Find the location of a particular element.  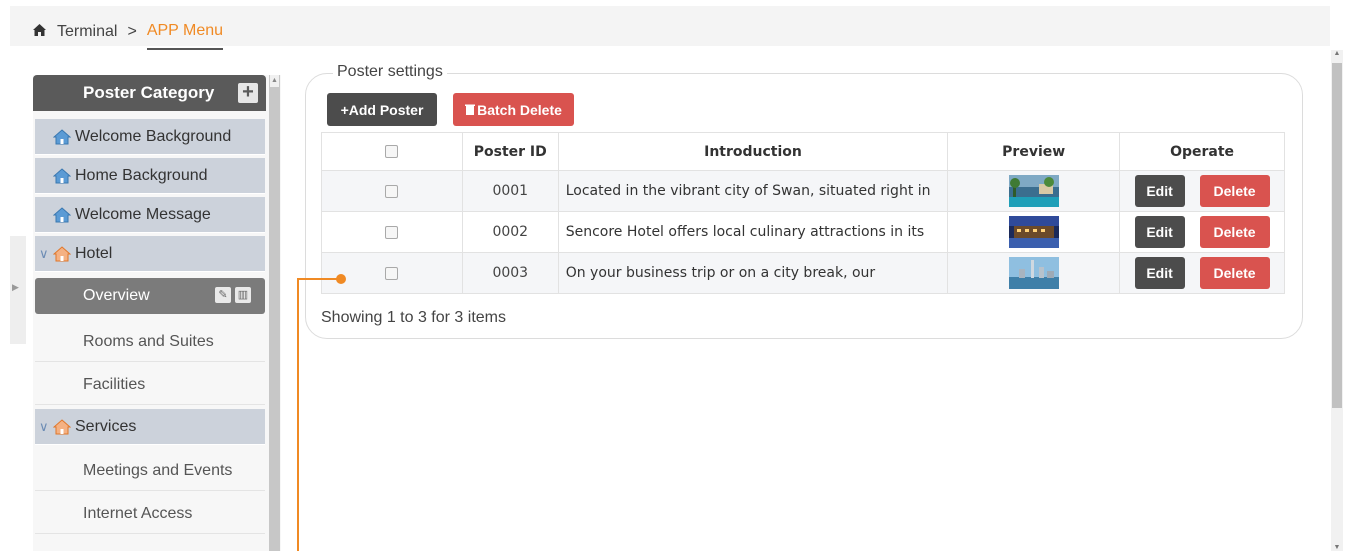

callout-dot is located at coordinates (341, 279).